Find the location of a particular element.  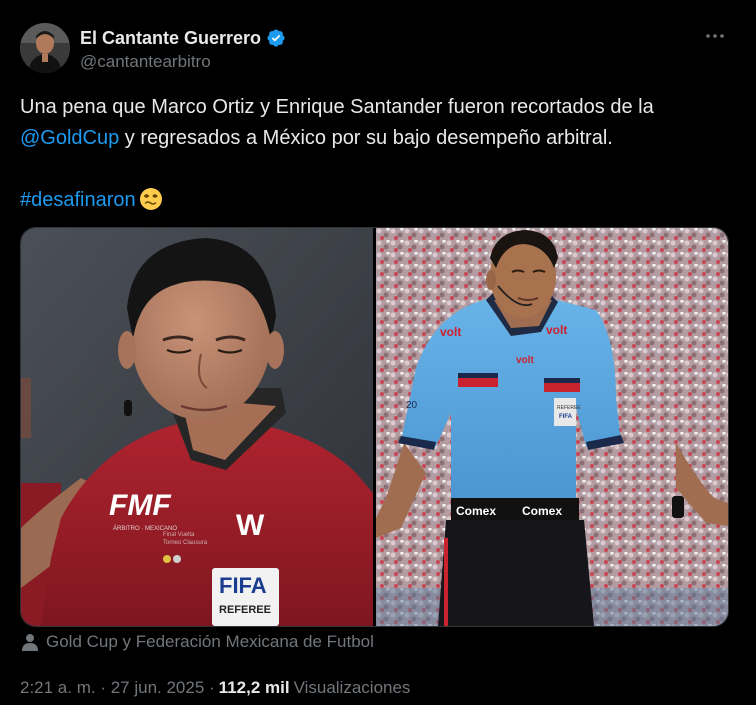

mention-link: @GoldCup is located at coordinates (69, 138).